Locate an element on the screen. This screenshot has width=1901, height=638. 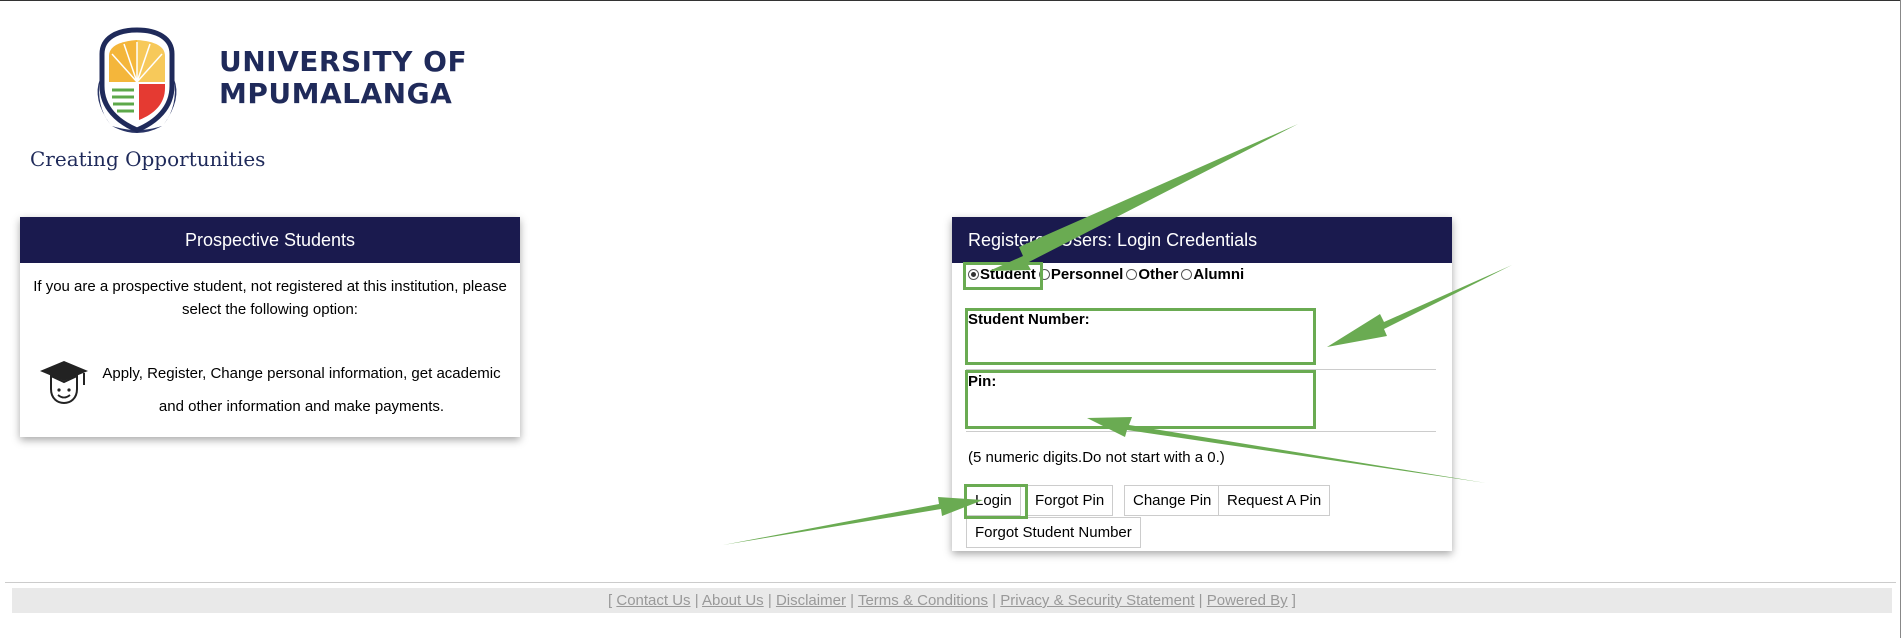
footer-link-about-us: About Us is located at coordinates (733, 600).